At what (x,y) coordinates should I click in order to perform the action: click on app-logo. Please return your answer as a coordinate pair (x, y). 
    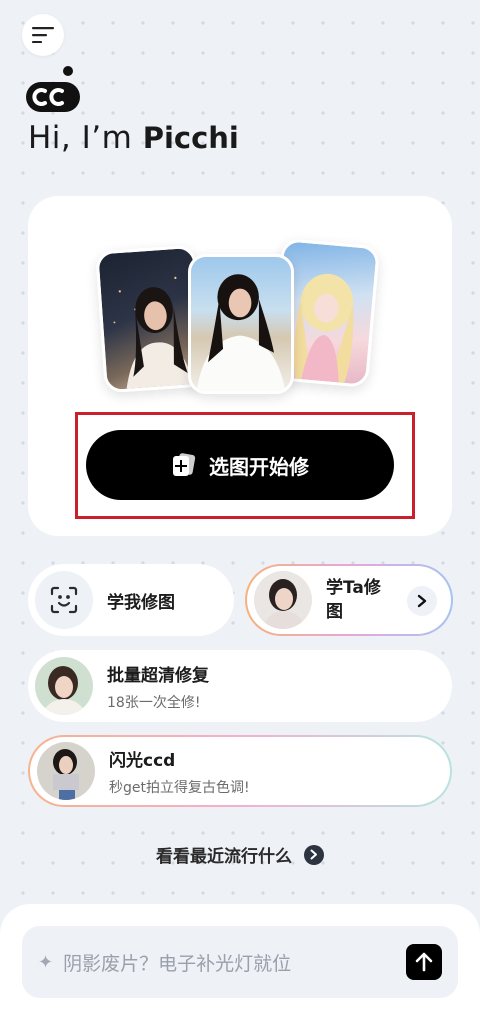
    Looking at the image, I should click on (55, 88).